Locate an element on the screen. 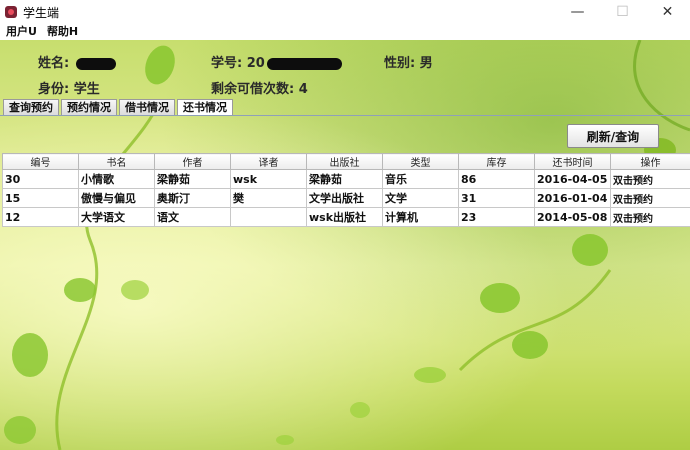 The image size is (690, 450). menu-user: 用户U is located at coordinates (21, 31).